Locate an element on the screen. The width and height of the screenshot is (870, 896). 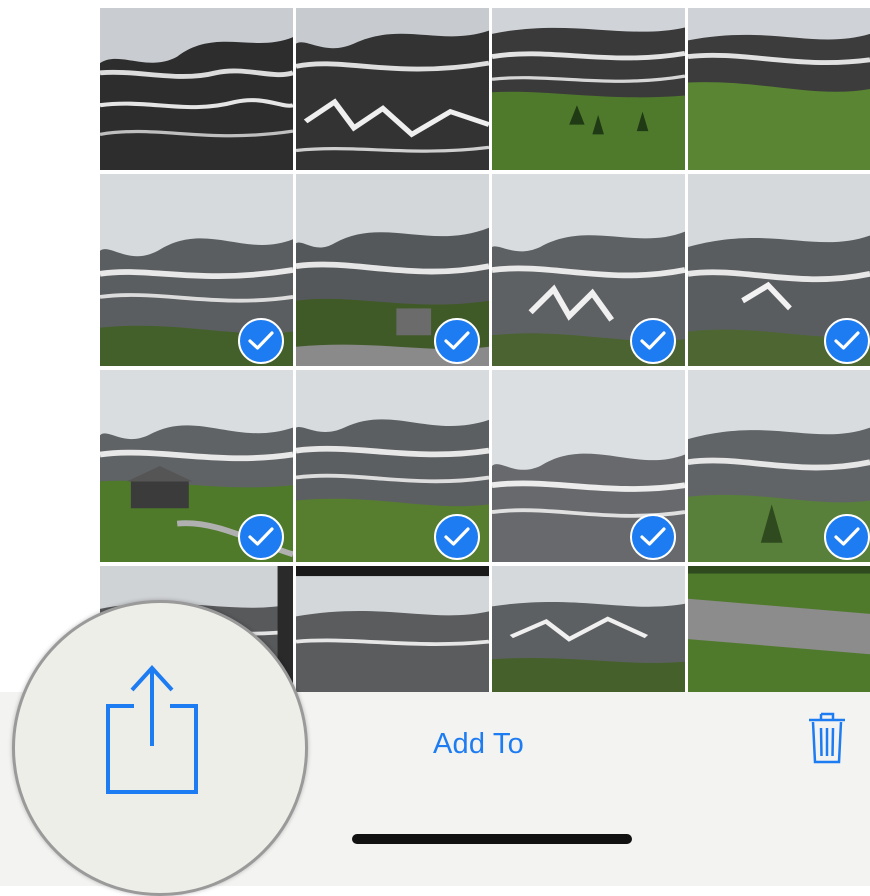
home-indicator is located at coordinates (492, 839).